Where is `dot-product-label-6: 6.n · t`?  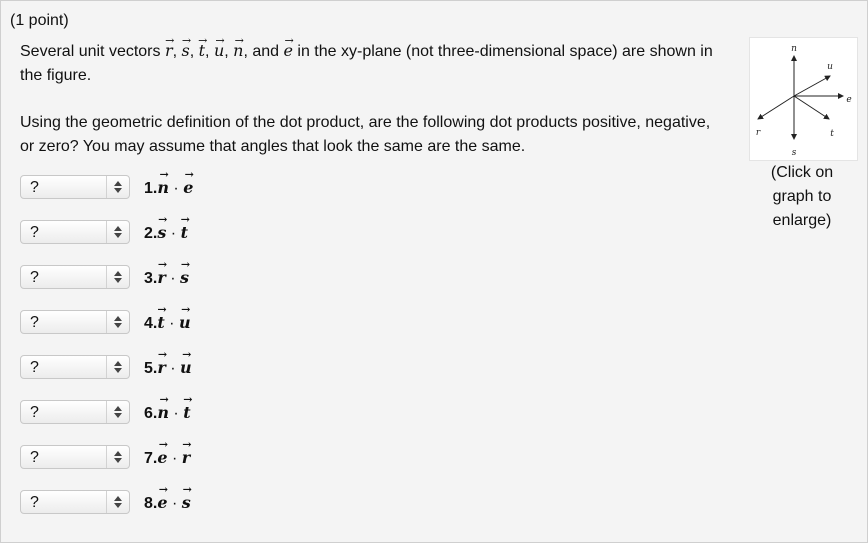
dot-product-label-6: 6.n · t is located at coordinates (167, 413).